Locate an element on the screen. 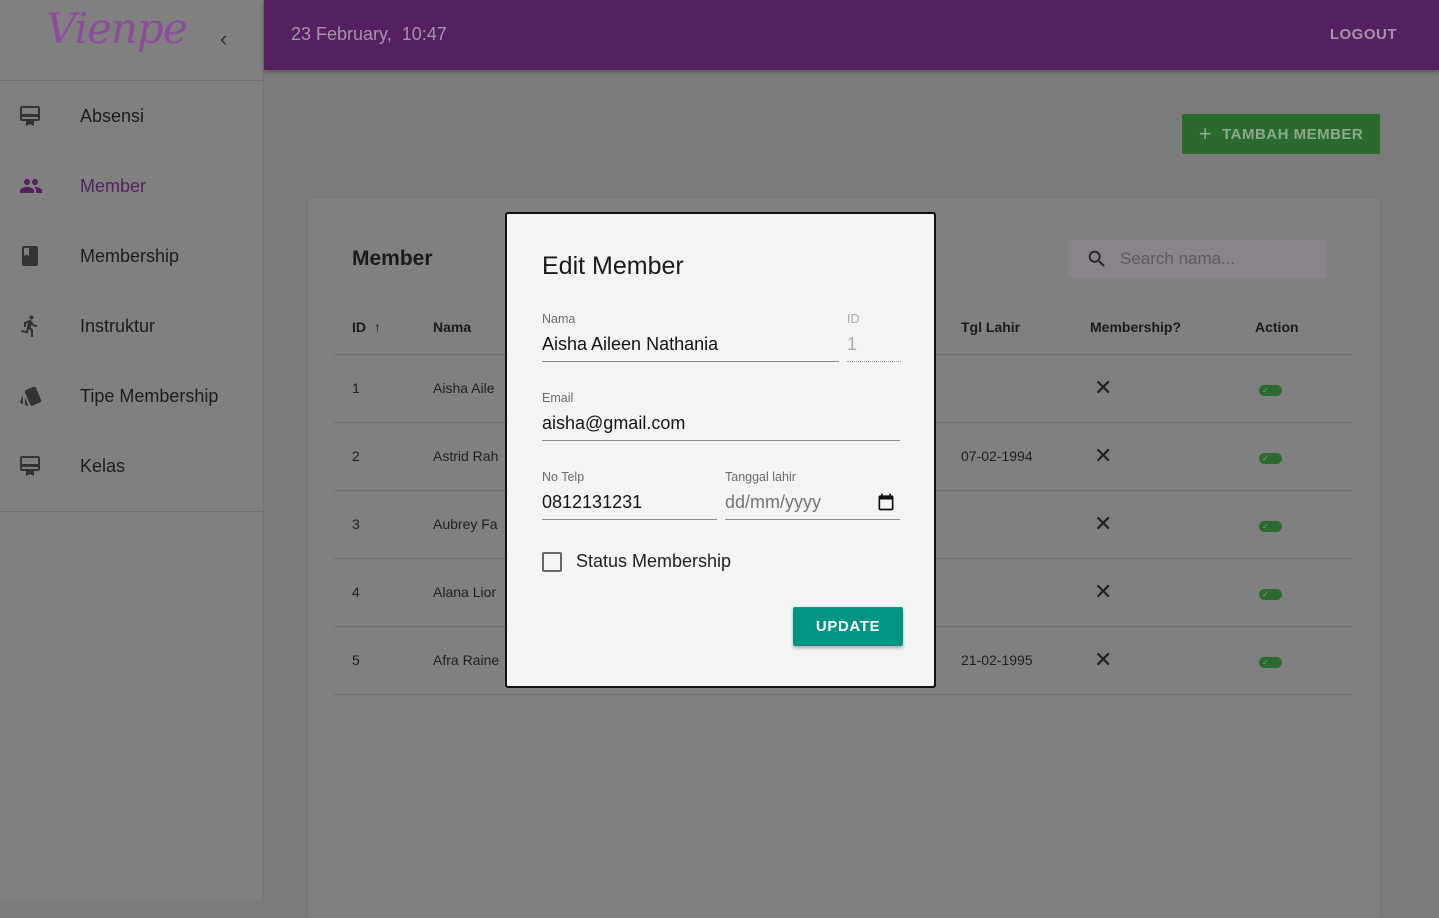 The width and height of the screenshot is (1439, 918). search-input is located at coordinates (1220, 259).